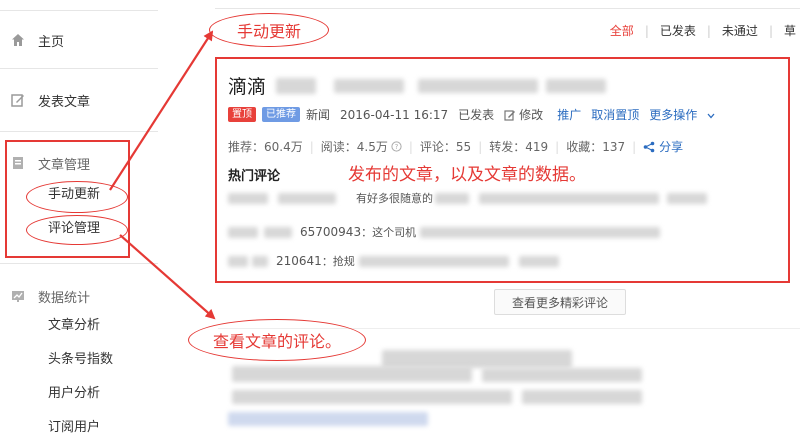 The image size is (800, 439). I want to click on sidebar-item-home: 主页, so click(37, 40).